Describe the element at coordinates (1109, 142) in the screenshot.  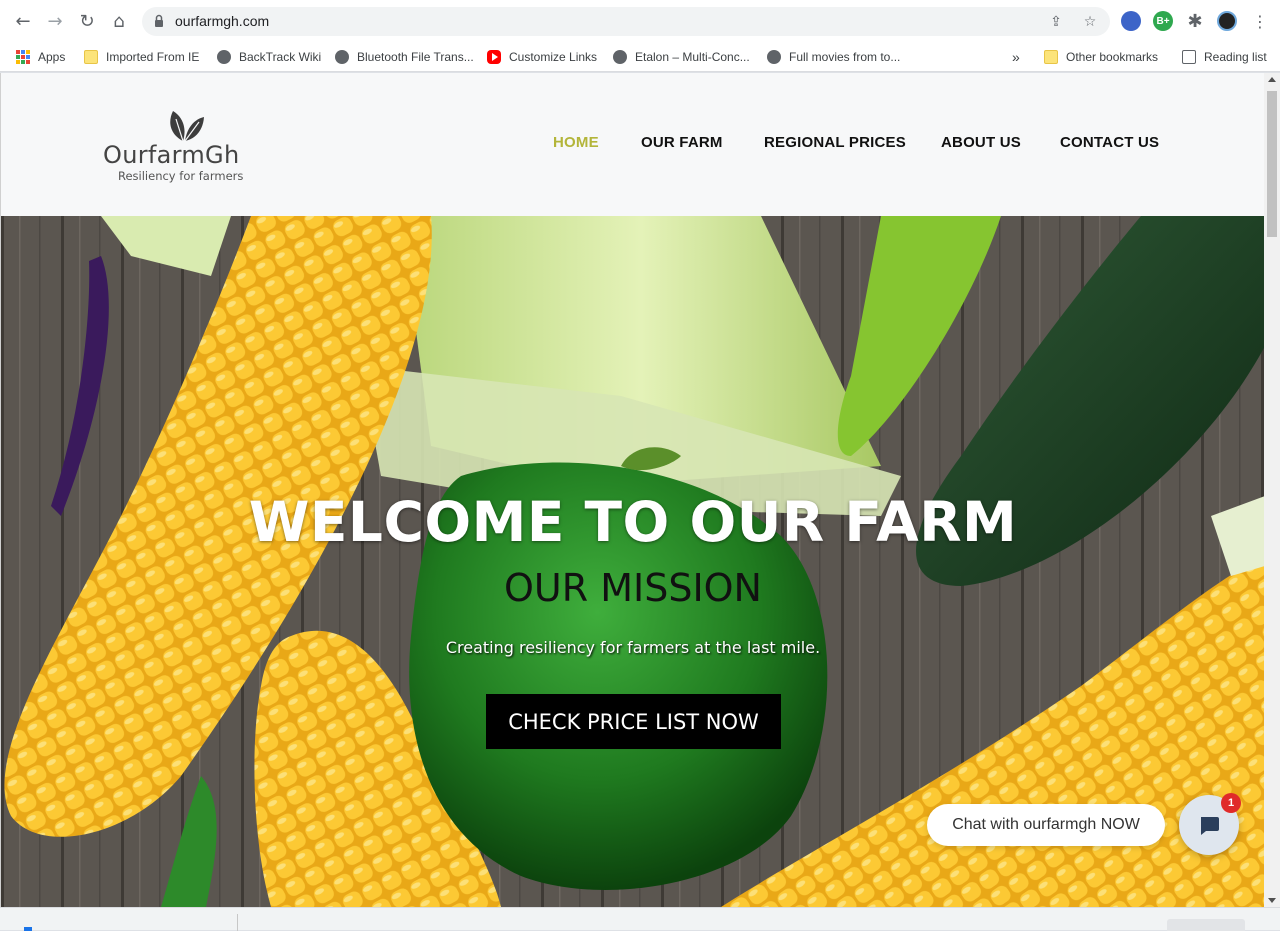
I see `nav-contact-us: CONTACT US` at that location.